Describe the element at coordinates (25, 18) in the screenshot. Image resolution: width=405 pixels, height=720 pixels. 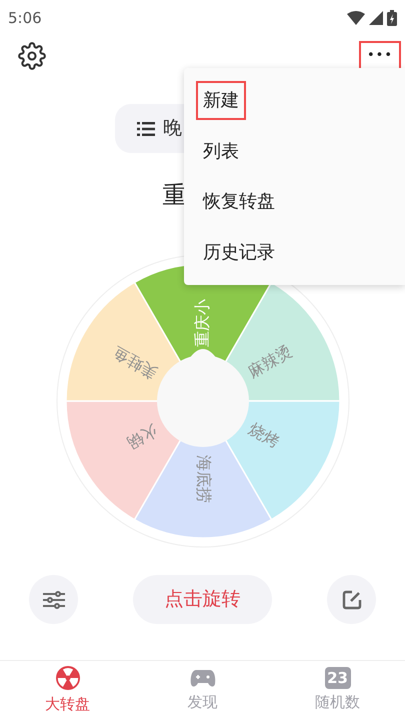
I see `status-time: 5:06` at that location.